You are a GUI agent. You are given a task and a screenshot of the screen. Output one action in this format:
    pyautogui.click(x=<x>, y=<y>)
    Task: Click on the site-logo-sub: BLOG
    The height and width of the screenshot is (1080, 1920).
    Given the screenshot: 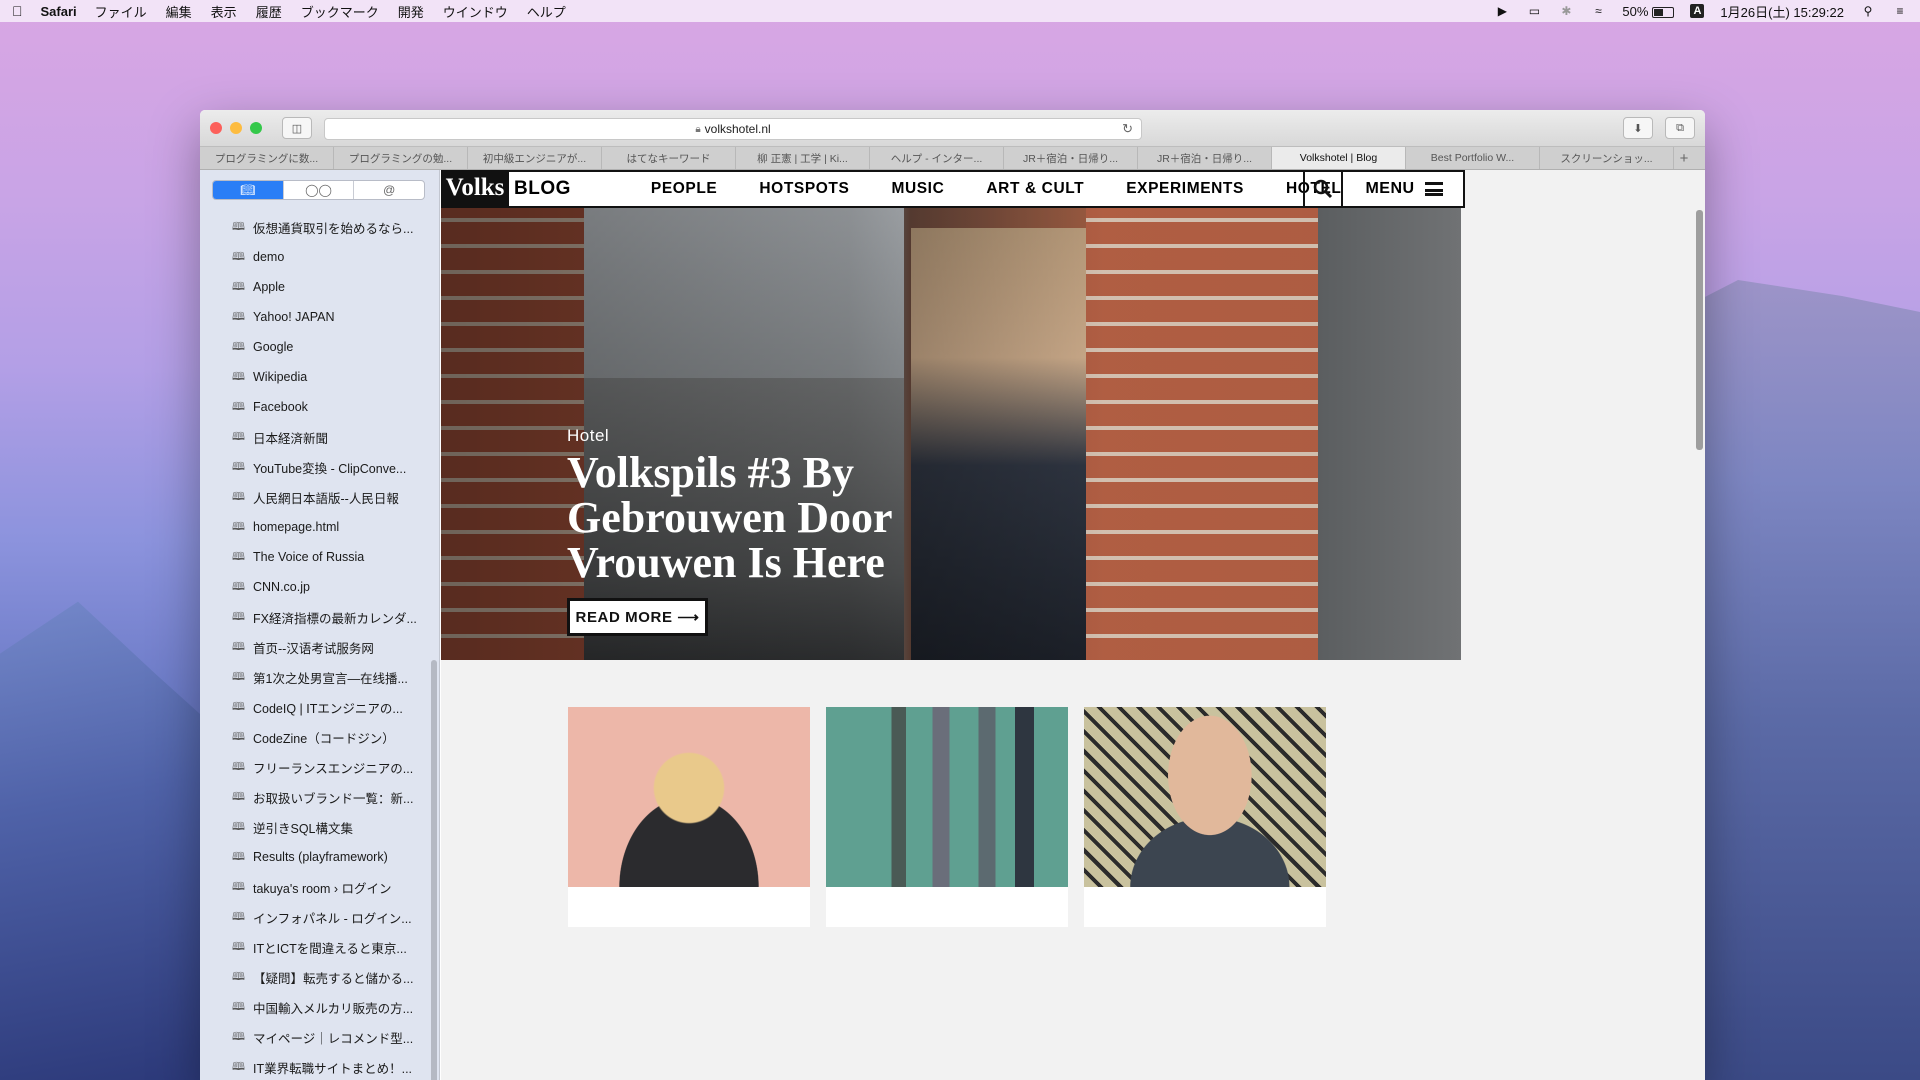 What is the action you would take?
    pyautogui.click(x=542, y=189)
    